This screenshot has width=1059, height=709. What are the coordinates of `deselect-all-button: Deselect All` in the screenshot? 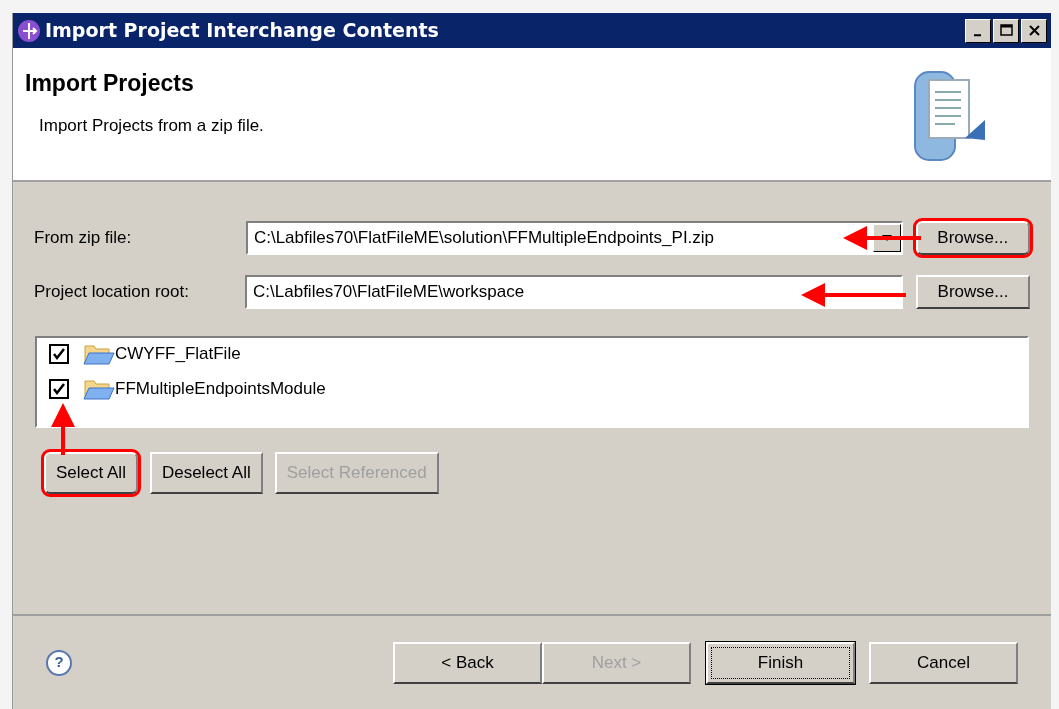 It's located at (206, 473).